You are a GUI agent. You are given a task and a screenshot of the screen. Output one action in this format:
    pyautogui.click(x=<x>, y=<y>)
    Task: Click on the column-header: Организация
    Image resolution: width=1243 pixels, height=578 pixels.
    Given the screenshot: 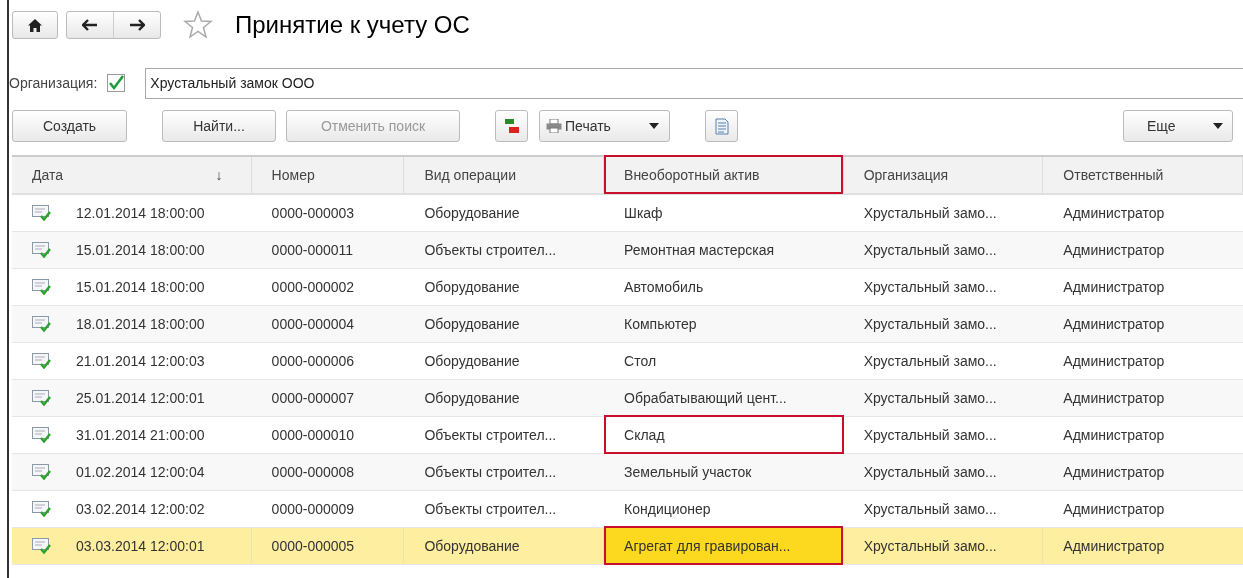 What is the action you would take?
    pyautogui.click(x=906, y=175)
    